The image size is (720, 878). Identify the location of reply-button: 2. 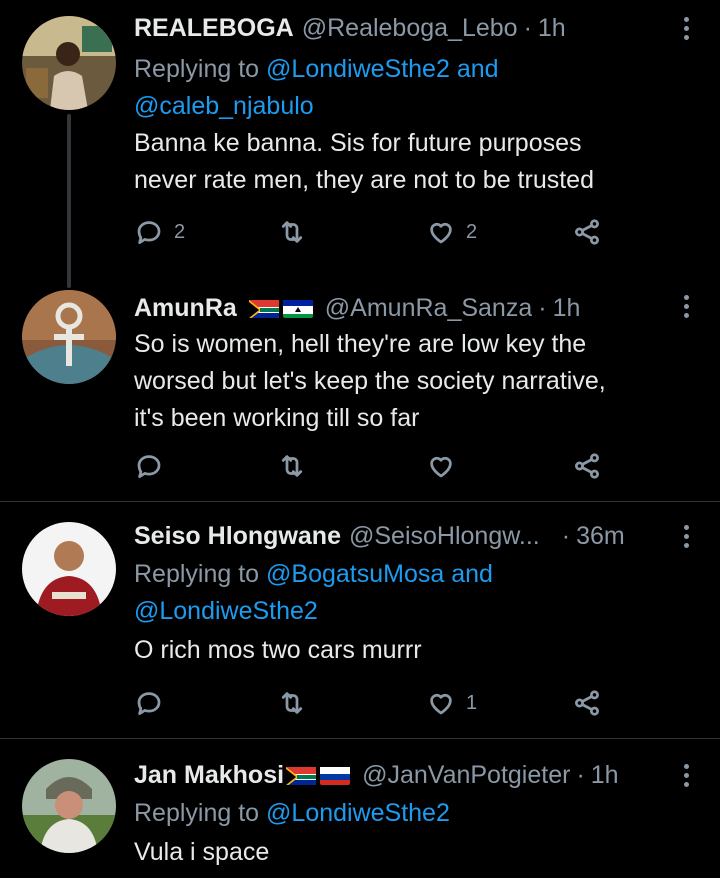
(159, 232).